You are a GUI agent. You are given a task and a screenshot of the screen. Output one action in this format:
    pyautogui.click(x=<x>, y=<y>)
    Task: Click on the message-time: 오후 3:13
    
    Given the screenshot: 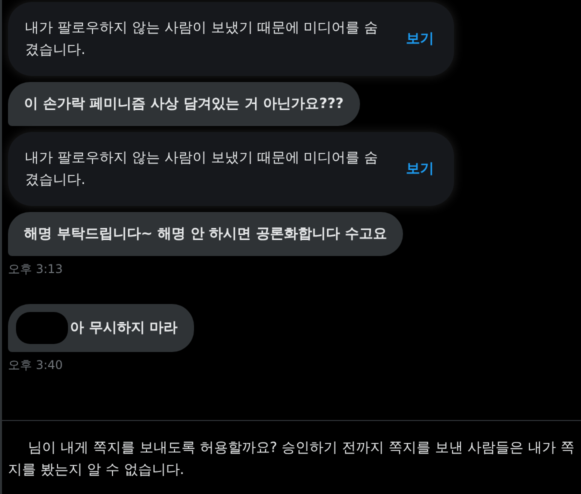 What is the action you would take?
    pyautogui.click(x=35, y=269)
    